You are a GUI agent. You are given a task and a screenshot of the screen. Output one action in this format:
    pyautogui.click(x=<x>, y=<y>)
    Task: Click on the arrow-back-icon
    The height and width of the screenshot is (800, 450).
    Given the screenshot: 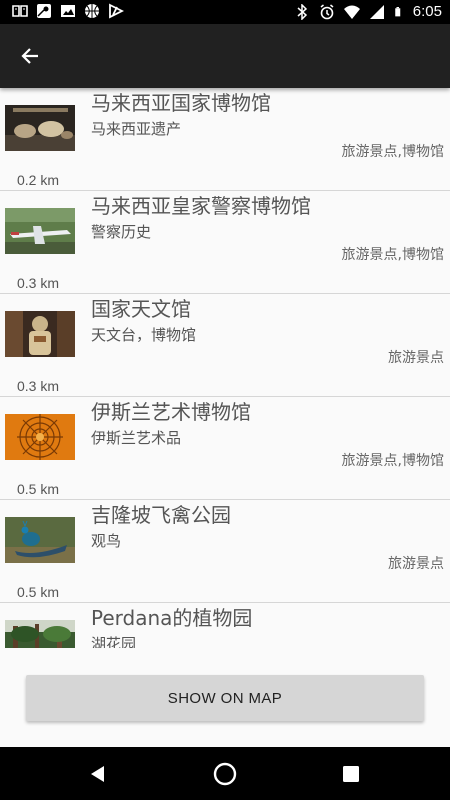 What is the action you would take?
    pyautogui.click(x=29, y=56)
    